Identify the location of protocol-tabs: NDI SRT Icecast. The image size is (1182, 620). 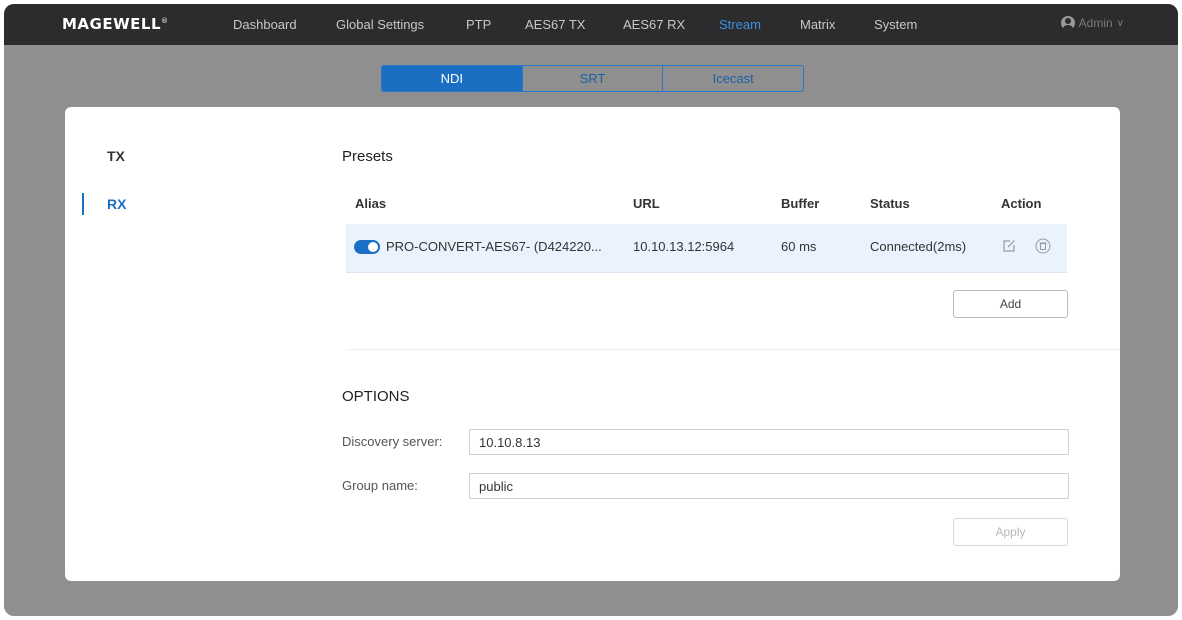
(592, 78).